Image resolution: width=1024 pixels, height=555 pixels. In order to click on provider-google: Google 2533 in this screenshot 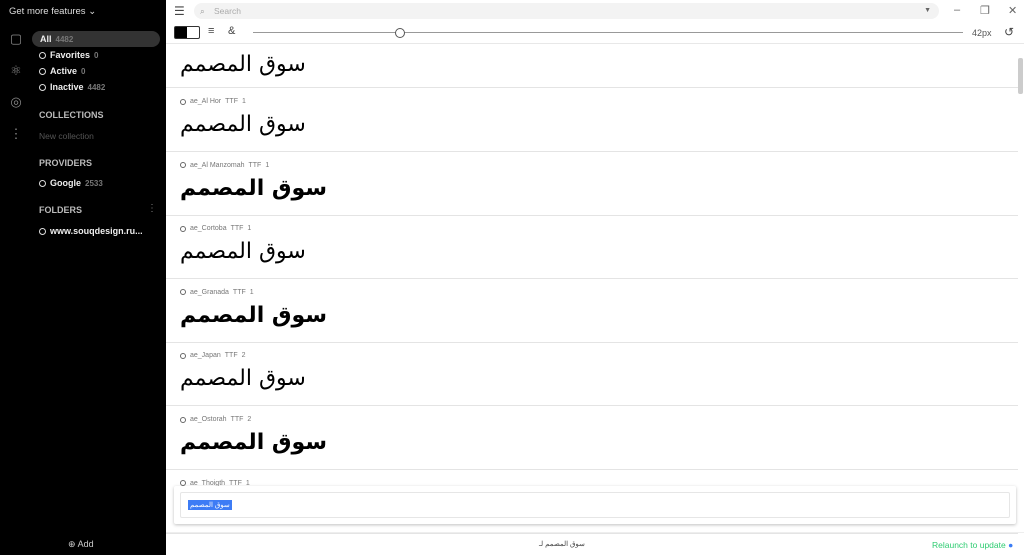, I will do `click(71, 183)`.